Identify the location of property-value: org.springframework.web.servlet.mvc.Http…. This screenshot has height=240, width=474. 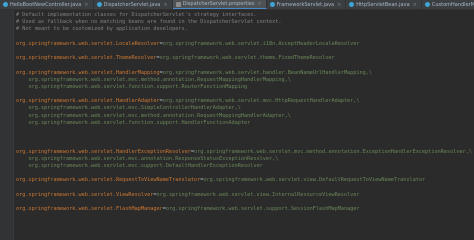
(261, 101).